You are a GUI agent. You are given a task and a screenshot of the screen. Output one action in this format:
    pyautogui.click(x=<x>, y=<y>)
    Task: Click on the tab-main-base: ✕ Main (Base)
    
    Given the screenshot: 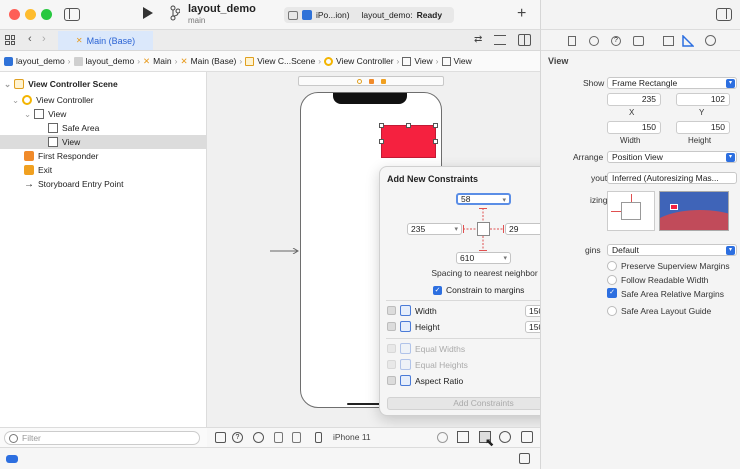 What is the action you would take?
    pyautogui.click(x=105, y=40)
    